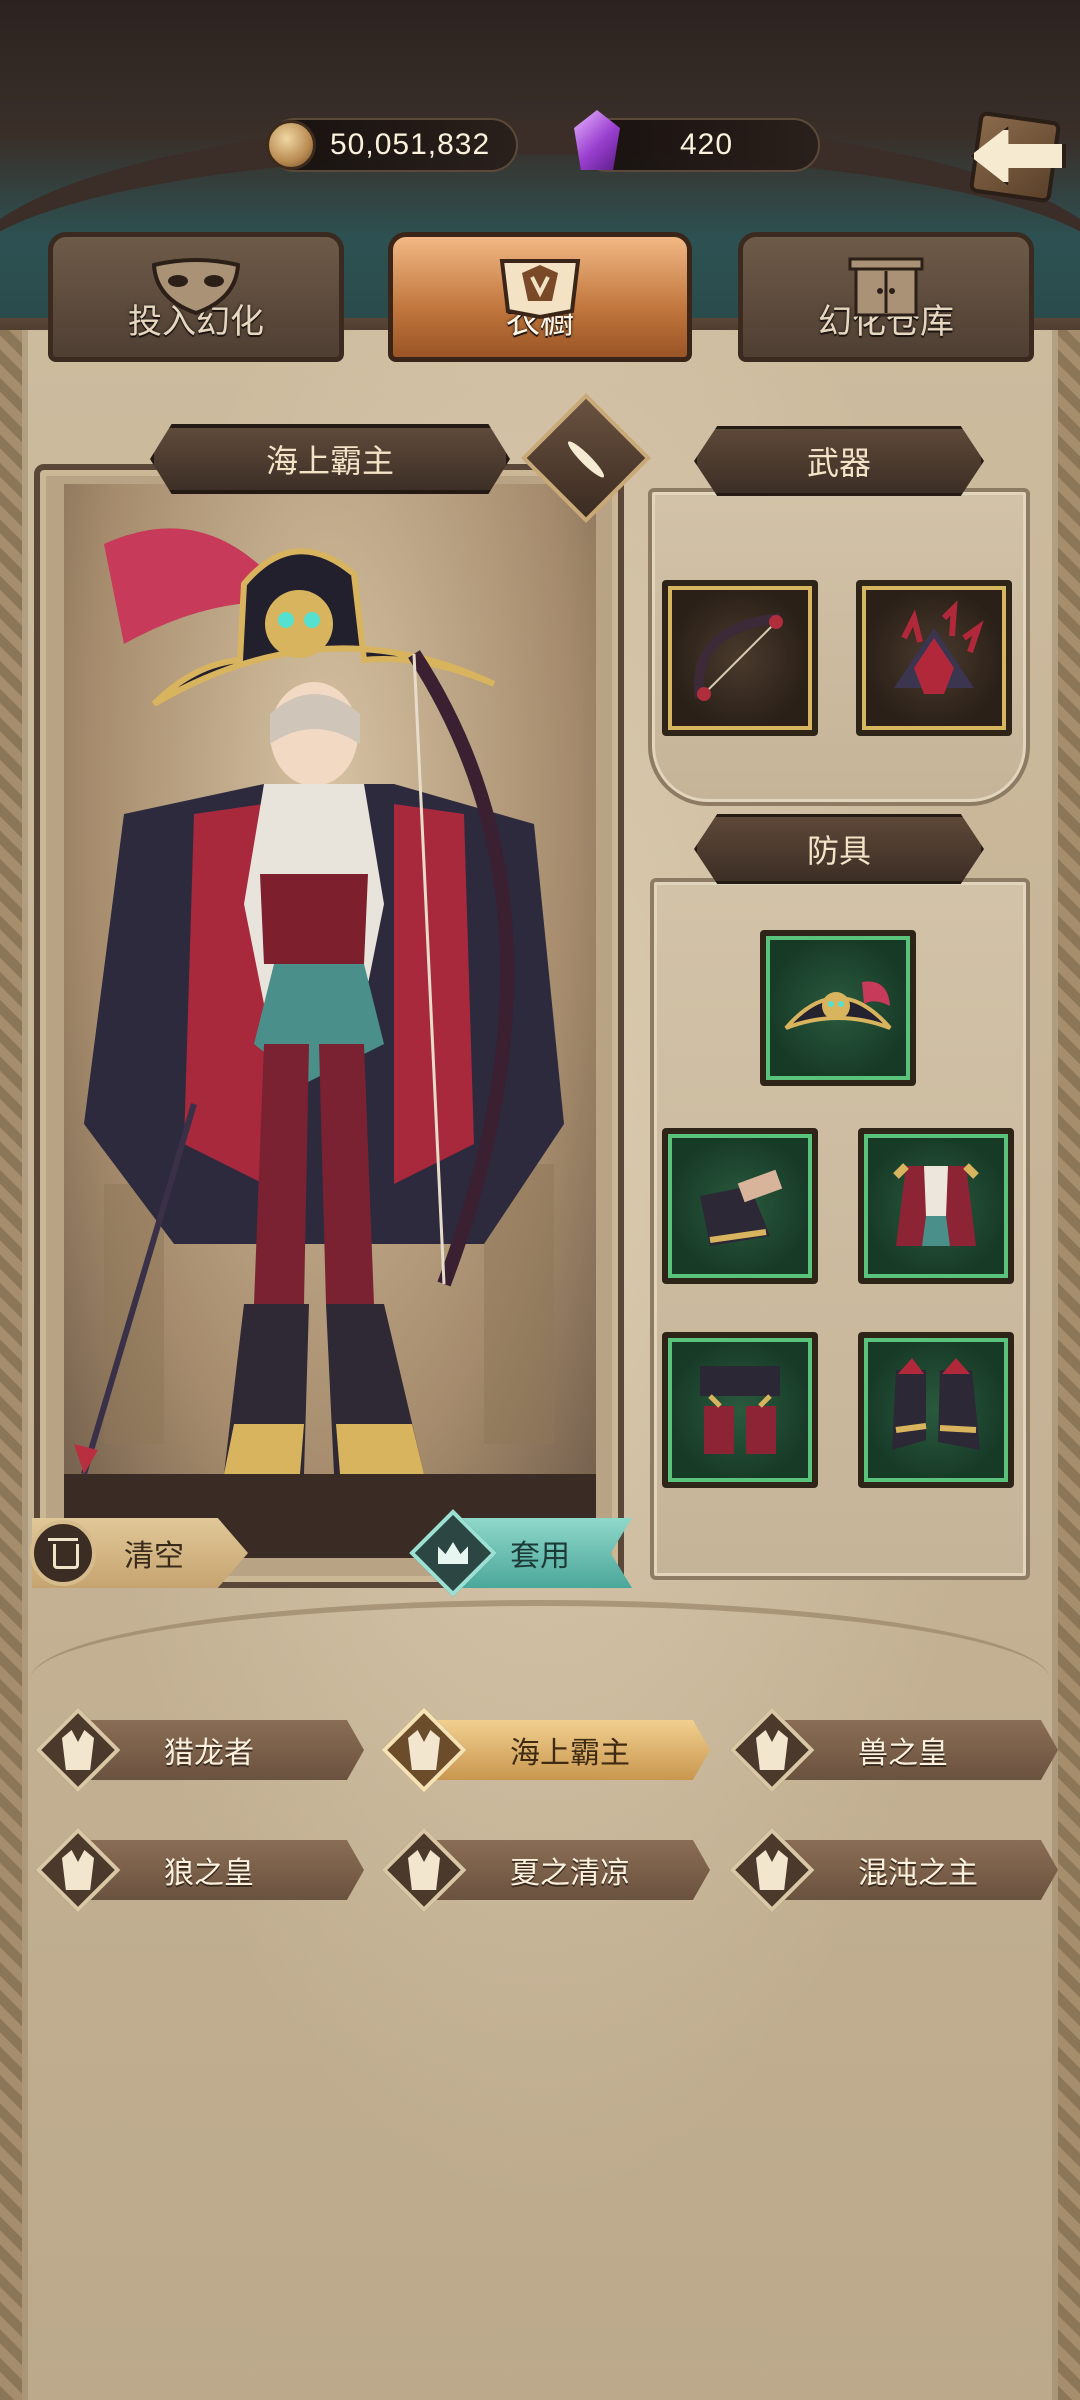  I want to click on outfit-sea-overlord: 海上霸主, so click(545, 1750).